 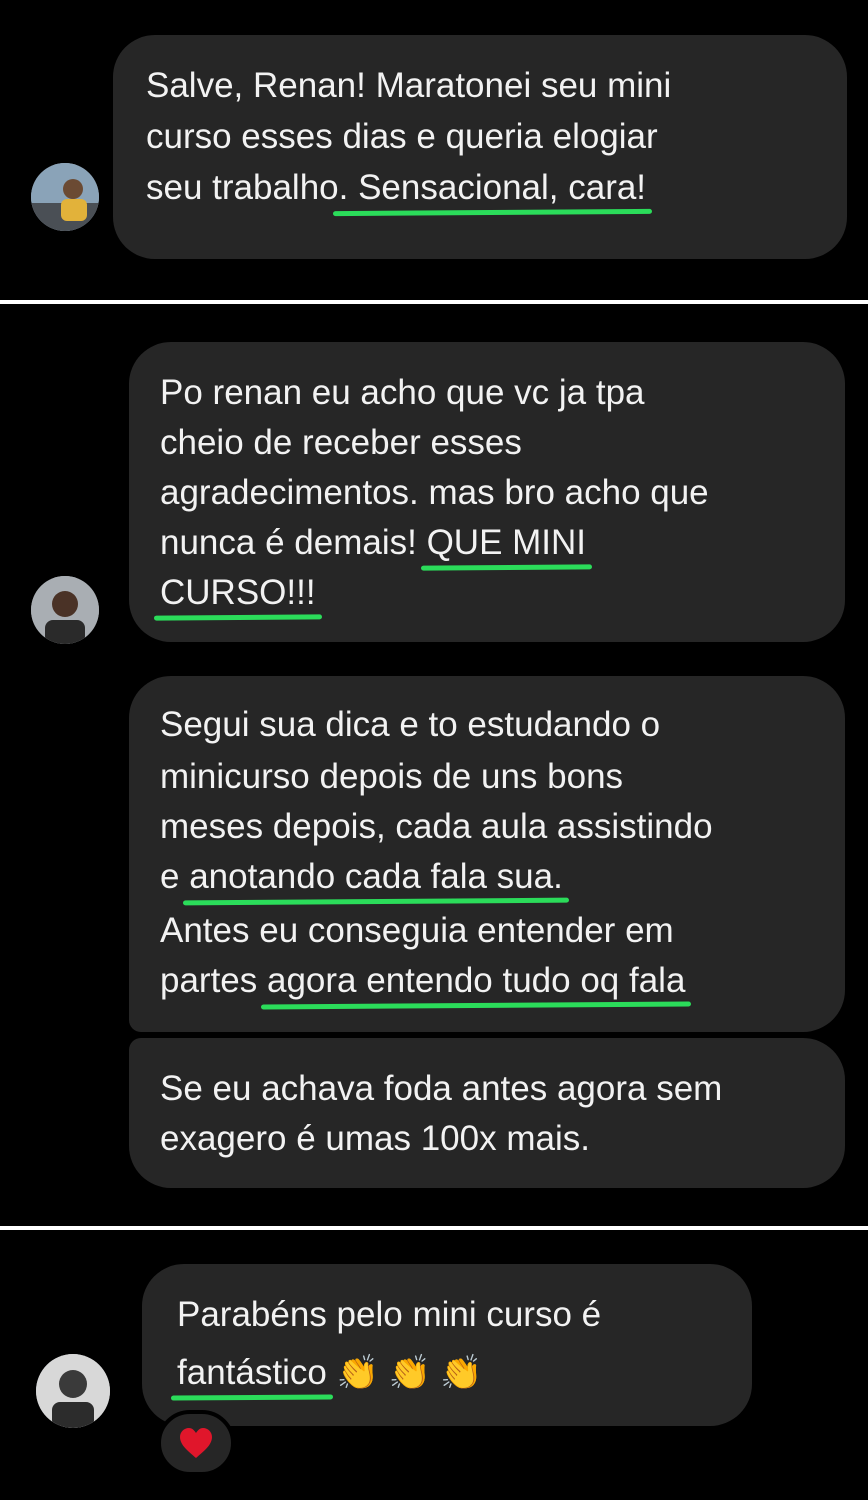 What do you see at coordinates (252, 1372) in the screenshot?
I see `highlighted-text: fantástico` at bounding box center [252, 1372].